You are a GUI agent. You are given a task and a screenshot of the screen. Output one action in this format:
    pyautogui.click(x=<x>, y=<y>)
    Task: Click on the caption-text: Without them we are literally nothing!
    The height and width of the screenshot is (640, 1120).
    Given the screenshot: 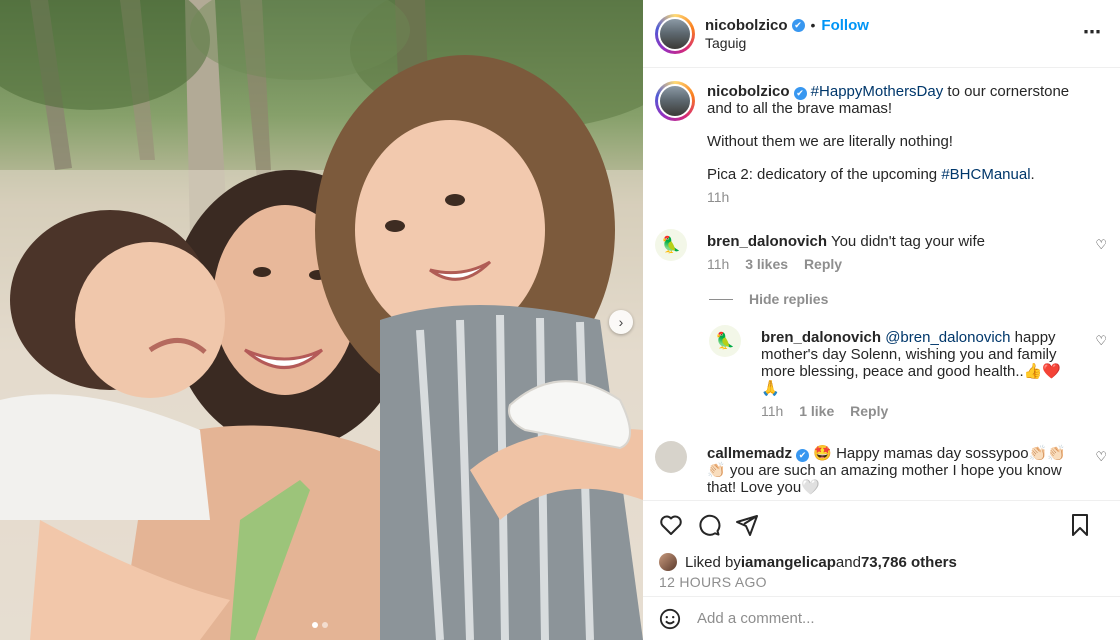 What is the action you would take?
    pyautogui.click(x=830, y=141)
    